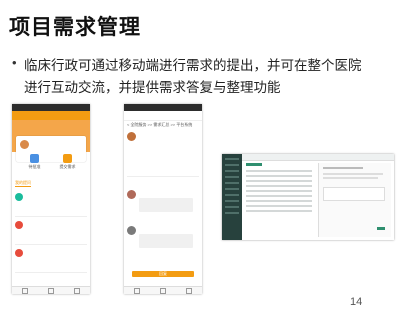  I want to click on mobile-screenshot-request-list: 待批准 提交需求 我的提问, so click(51, 199).